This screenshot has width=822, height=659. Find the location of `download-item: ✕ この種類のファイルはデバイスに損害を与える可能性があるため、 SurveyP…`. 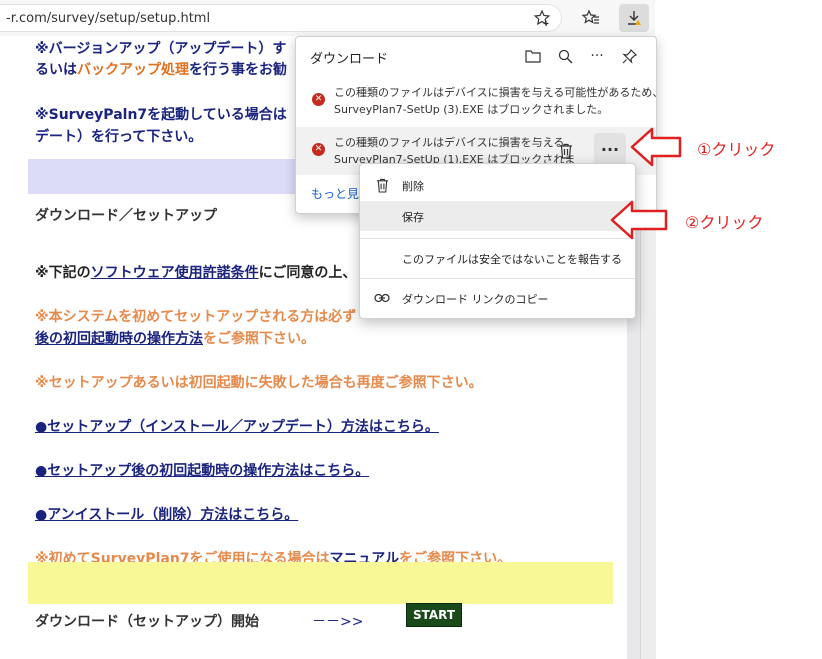

download-item: ✕ この種類のファイルはデバイスに損害を与える可能性があるため、 SurveyP… is located at coordinates (479, 101).